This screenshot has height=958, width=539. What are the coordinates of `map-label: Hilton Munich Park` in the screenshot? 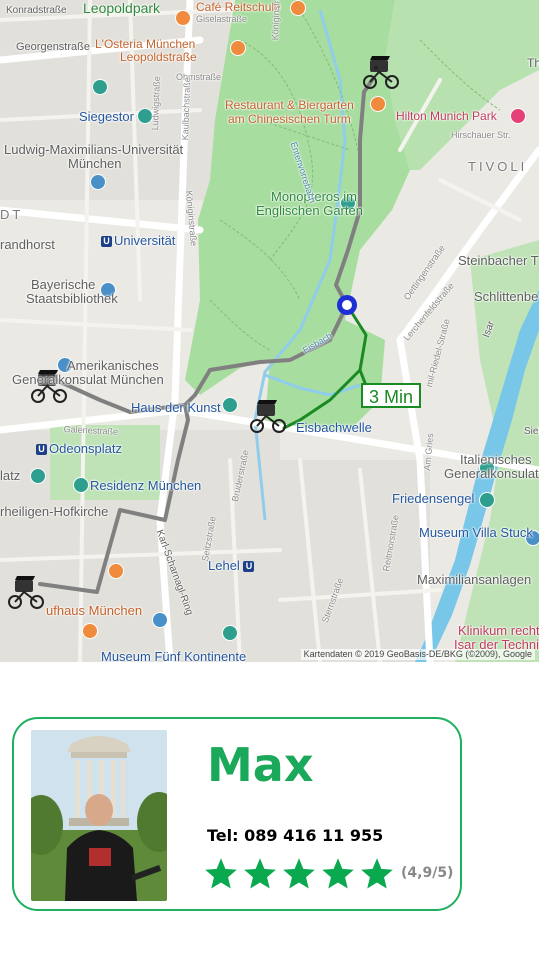 It's located at (446, 116).